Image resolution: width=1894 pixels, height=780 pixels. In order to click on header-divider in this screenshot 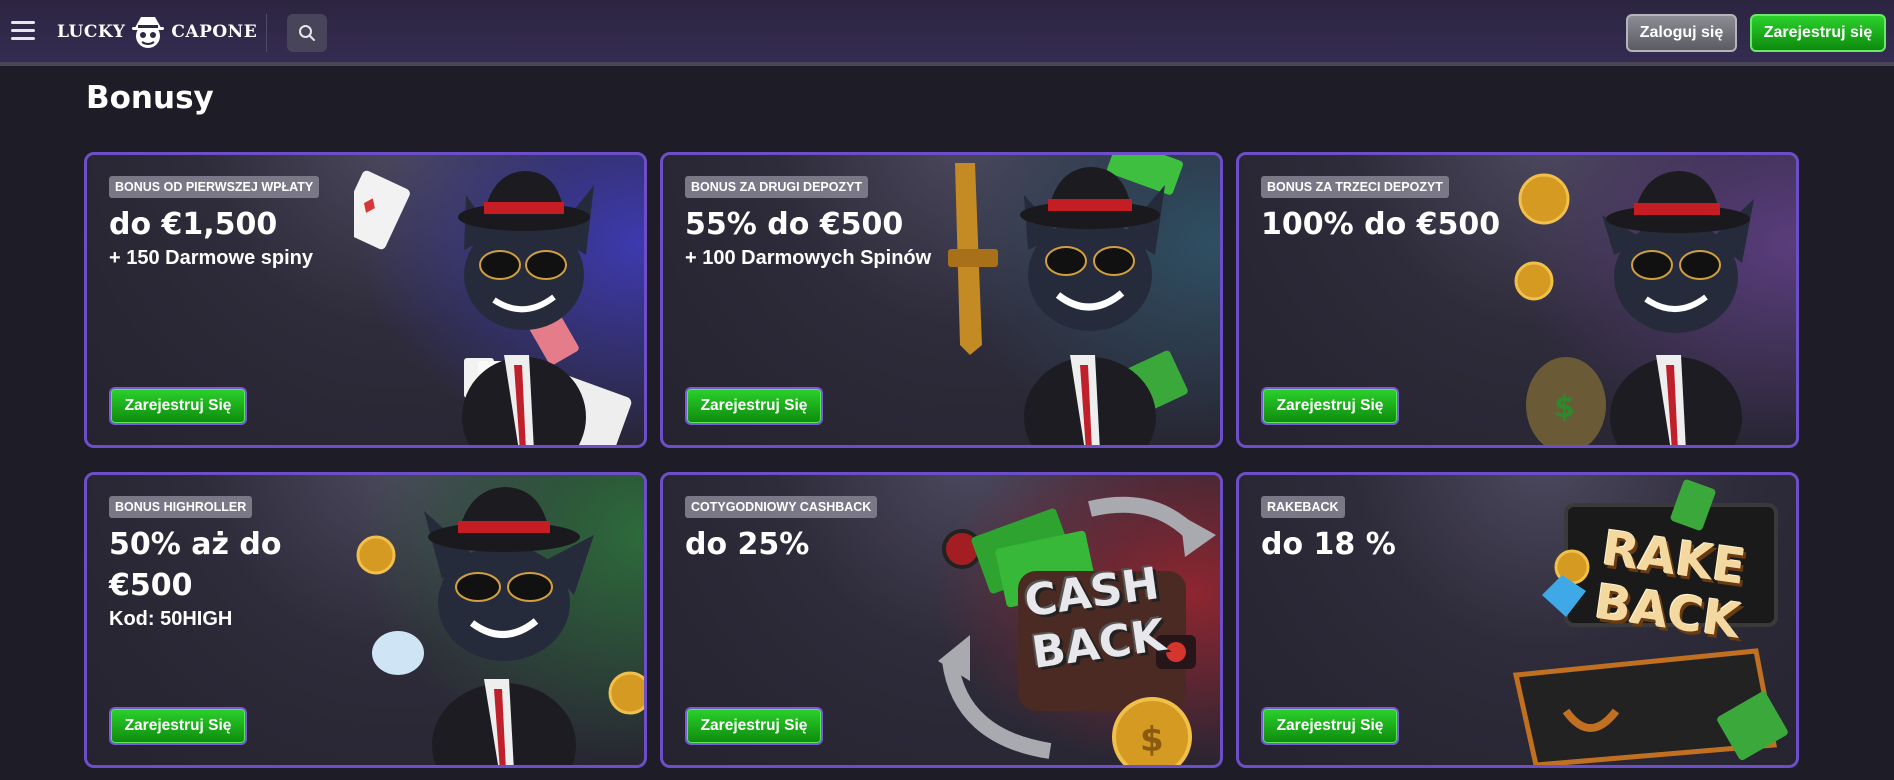, I will do `click(266, 33)`.